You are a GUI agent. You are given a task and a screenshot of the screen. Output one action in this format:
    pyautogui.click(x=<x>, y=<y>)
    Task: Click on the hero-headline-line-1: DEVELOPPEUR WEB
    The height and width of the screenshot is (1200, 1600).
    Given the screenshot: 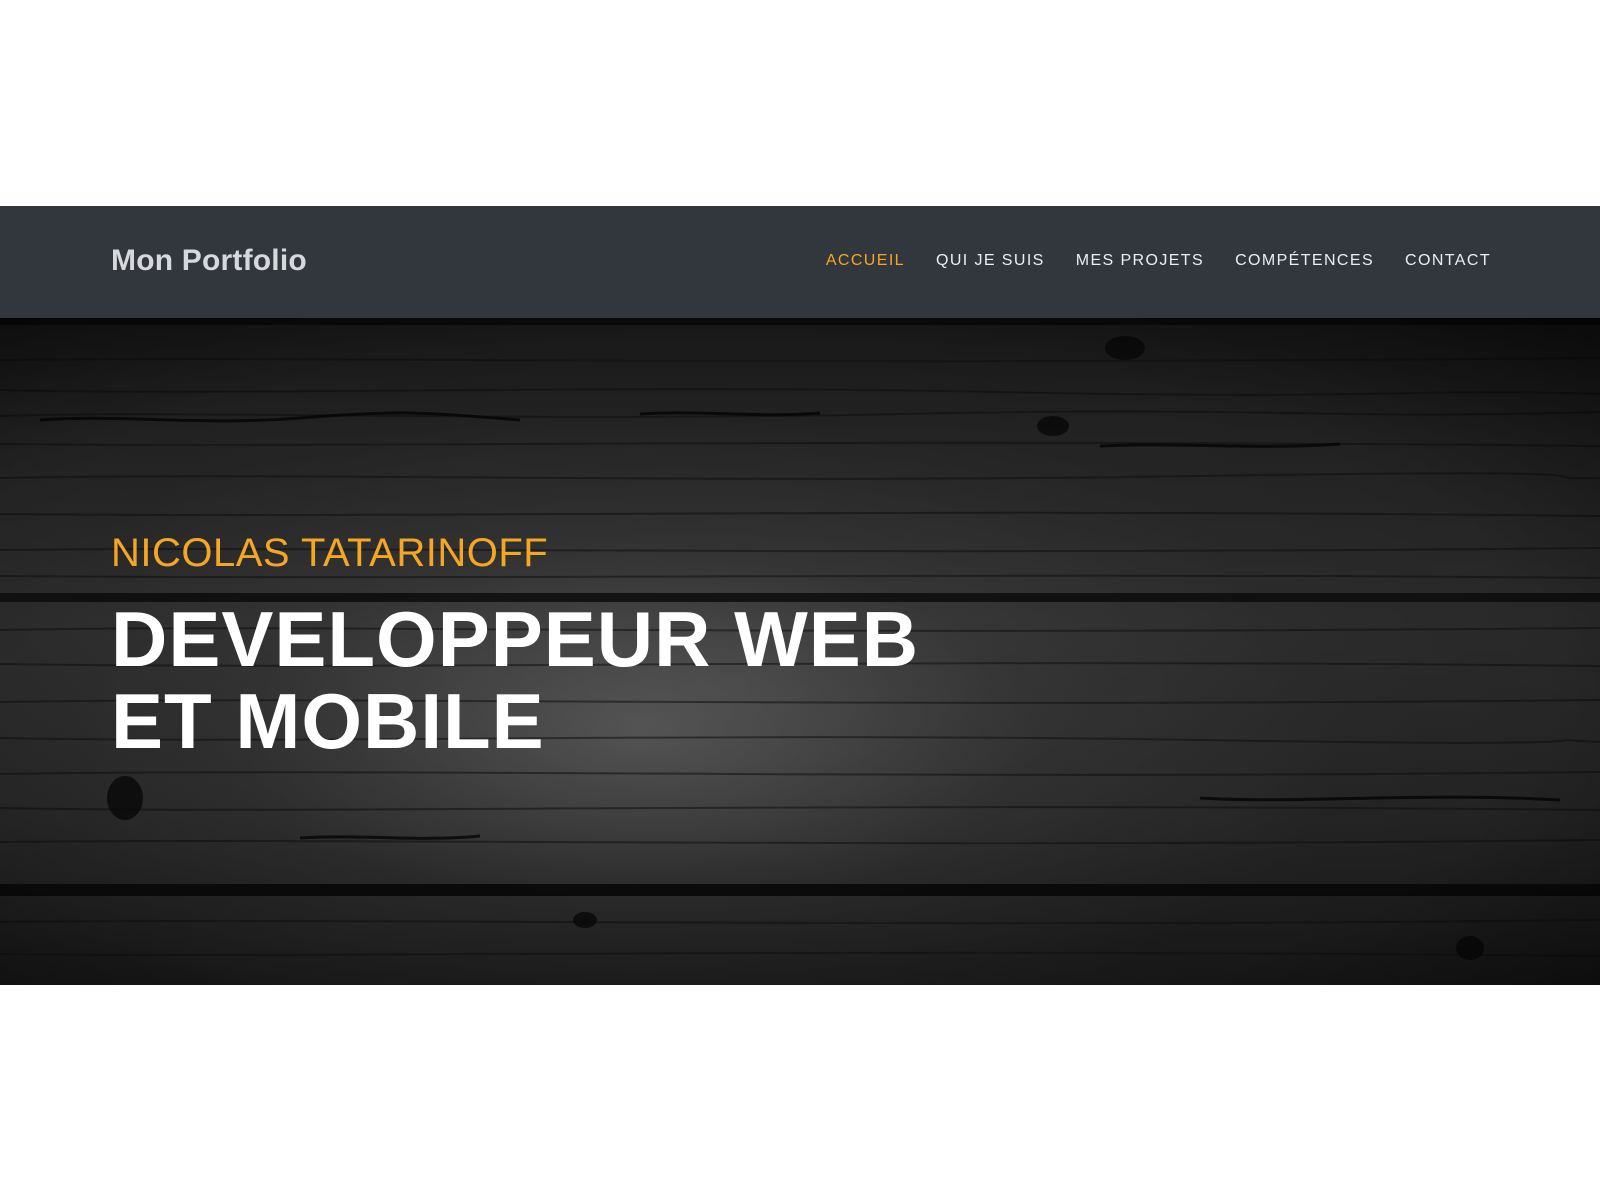 What is the action you would take?
    pyautogui.click(x=515, y=639)
    